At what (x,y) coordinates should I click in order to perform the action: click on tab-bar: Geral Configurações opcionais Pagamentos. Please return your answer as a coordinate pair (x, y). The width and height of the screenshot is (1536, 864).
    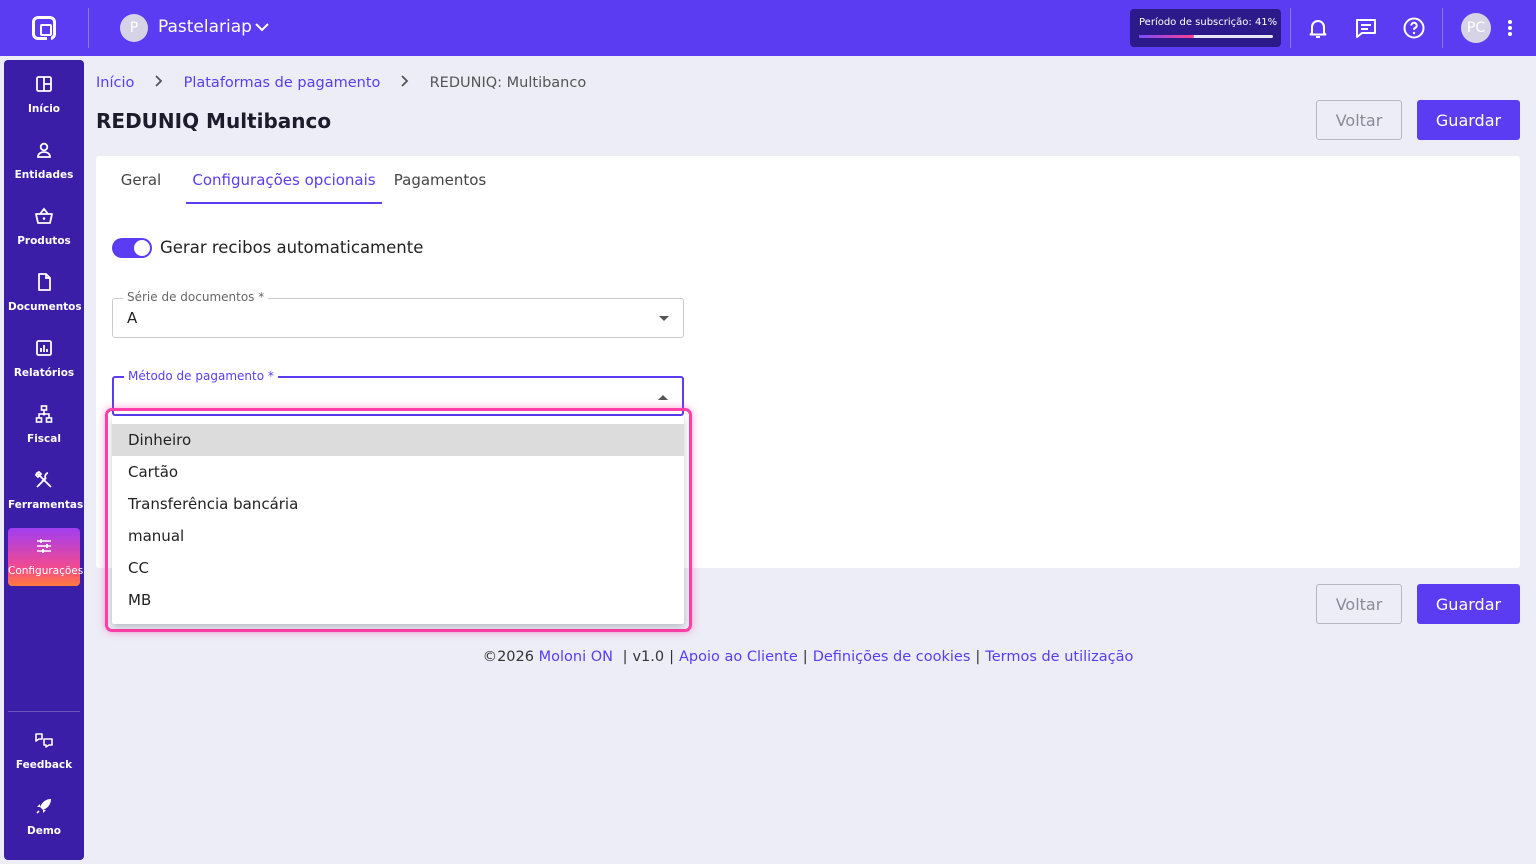
    Looking at the image, I should click on (396, 180).